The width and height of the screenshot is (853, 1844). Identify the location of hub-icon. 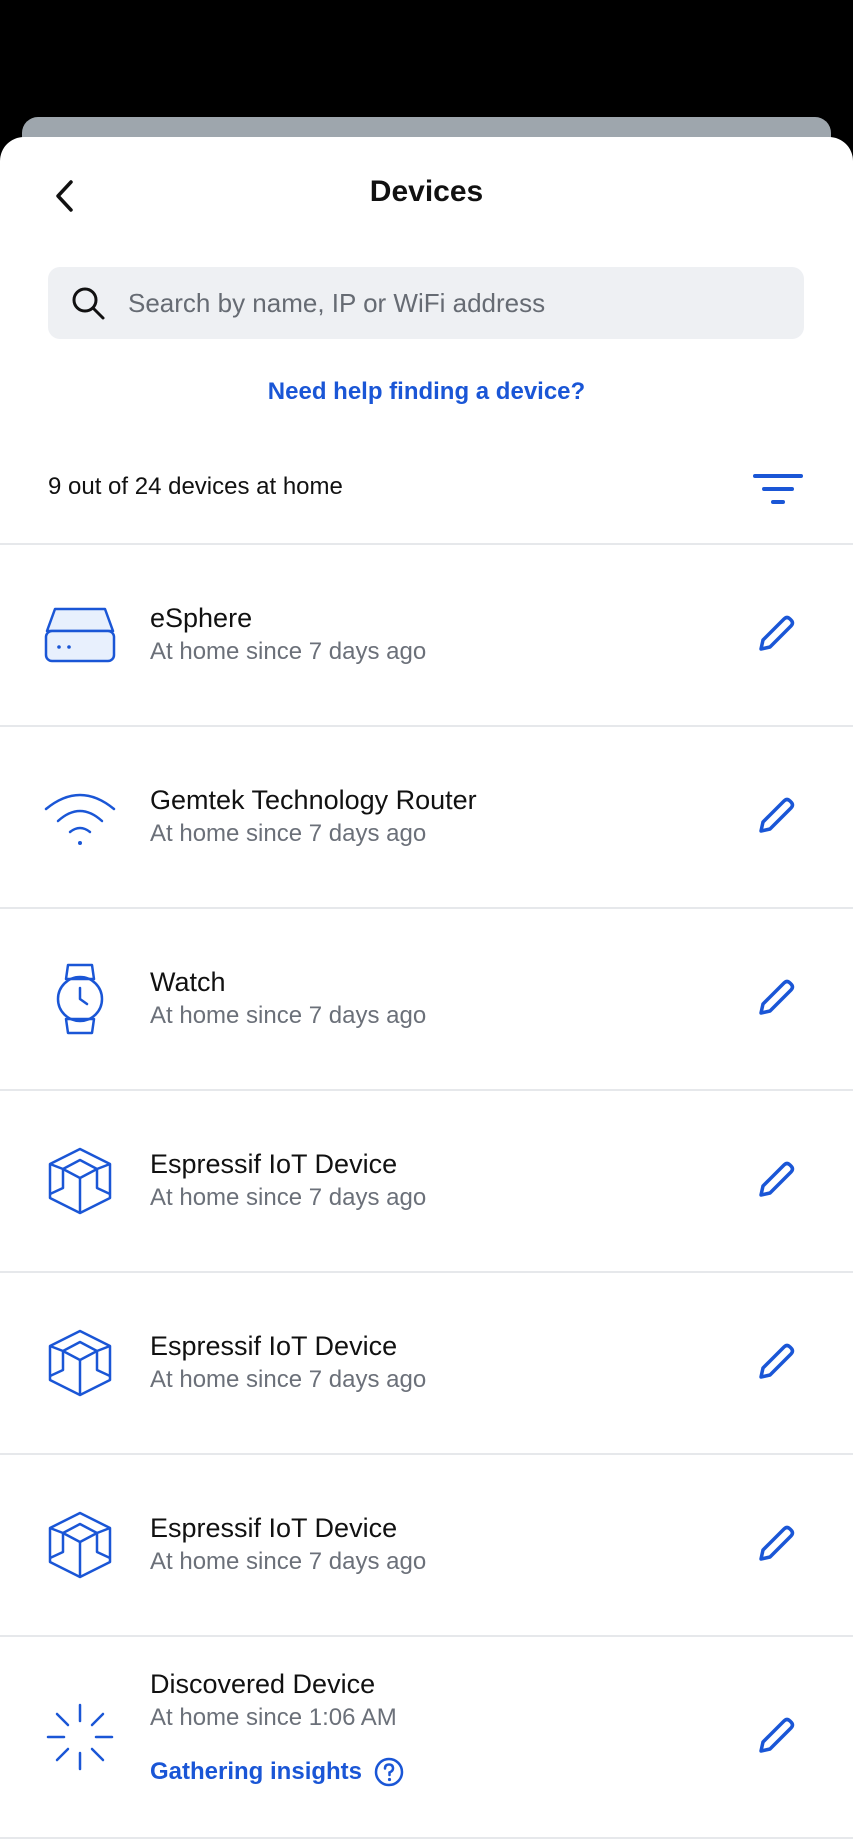
(80, 635).